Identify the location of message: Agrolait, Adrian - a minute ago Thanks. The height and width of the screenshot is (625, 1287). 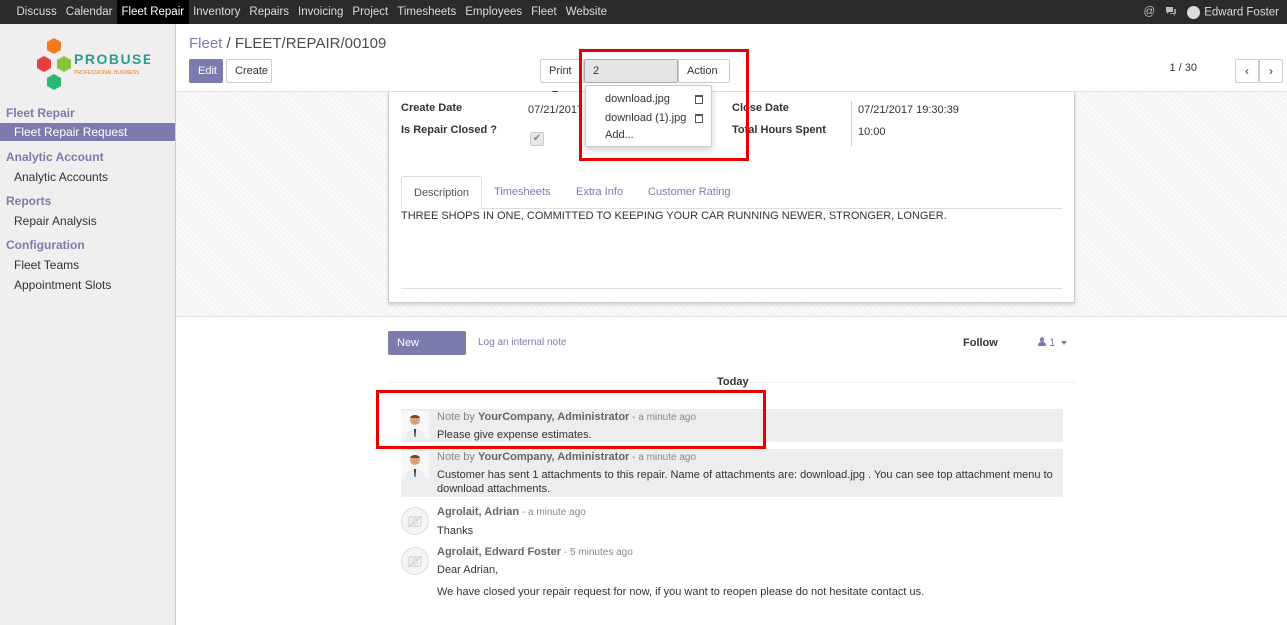
(732, 521).